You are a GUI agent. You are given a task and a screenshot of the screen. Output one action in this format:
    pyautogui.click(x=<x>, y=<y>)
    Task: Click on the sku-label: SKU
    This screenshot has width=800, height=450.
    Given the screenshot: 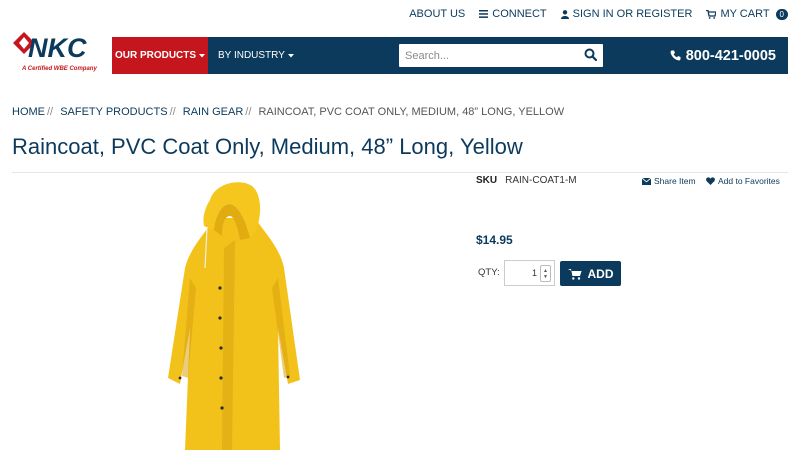 What is the action you would take?
    pyautogui.click(x=487, y=180)
    